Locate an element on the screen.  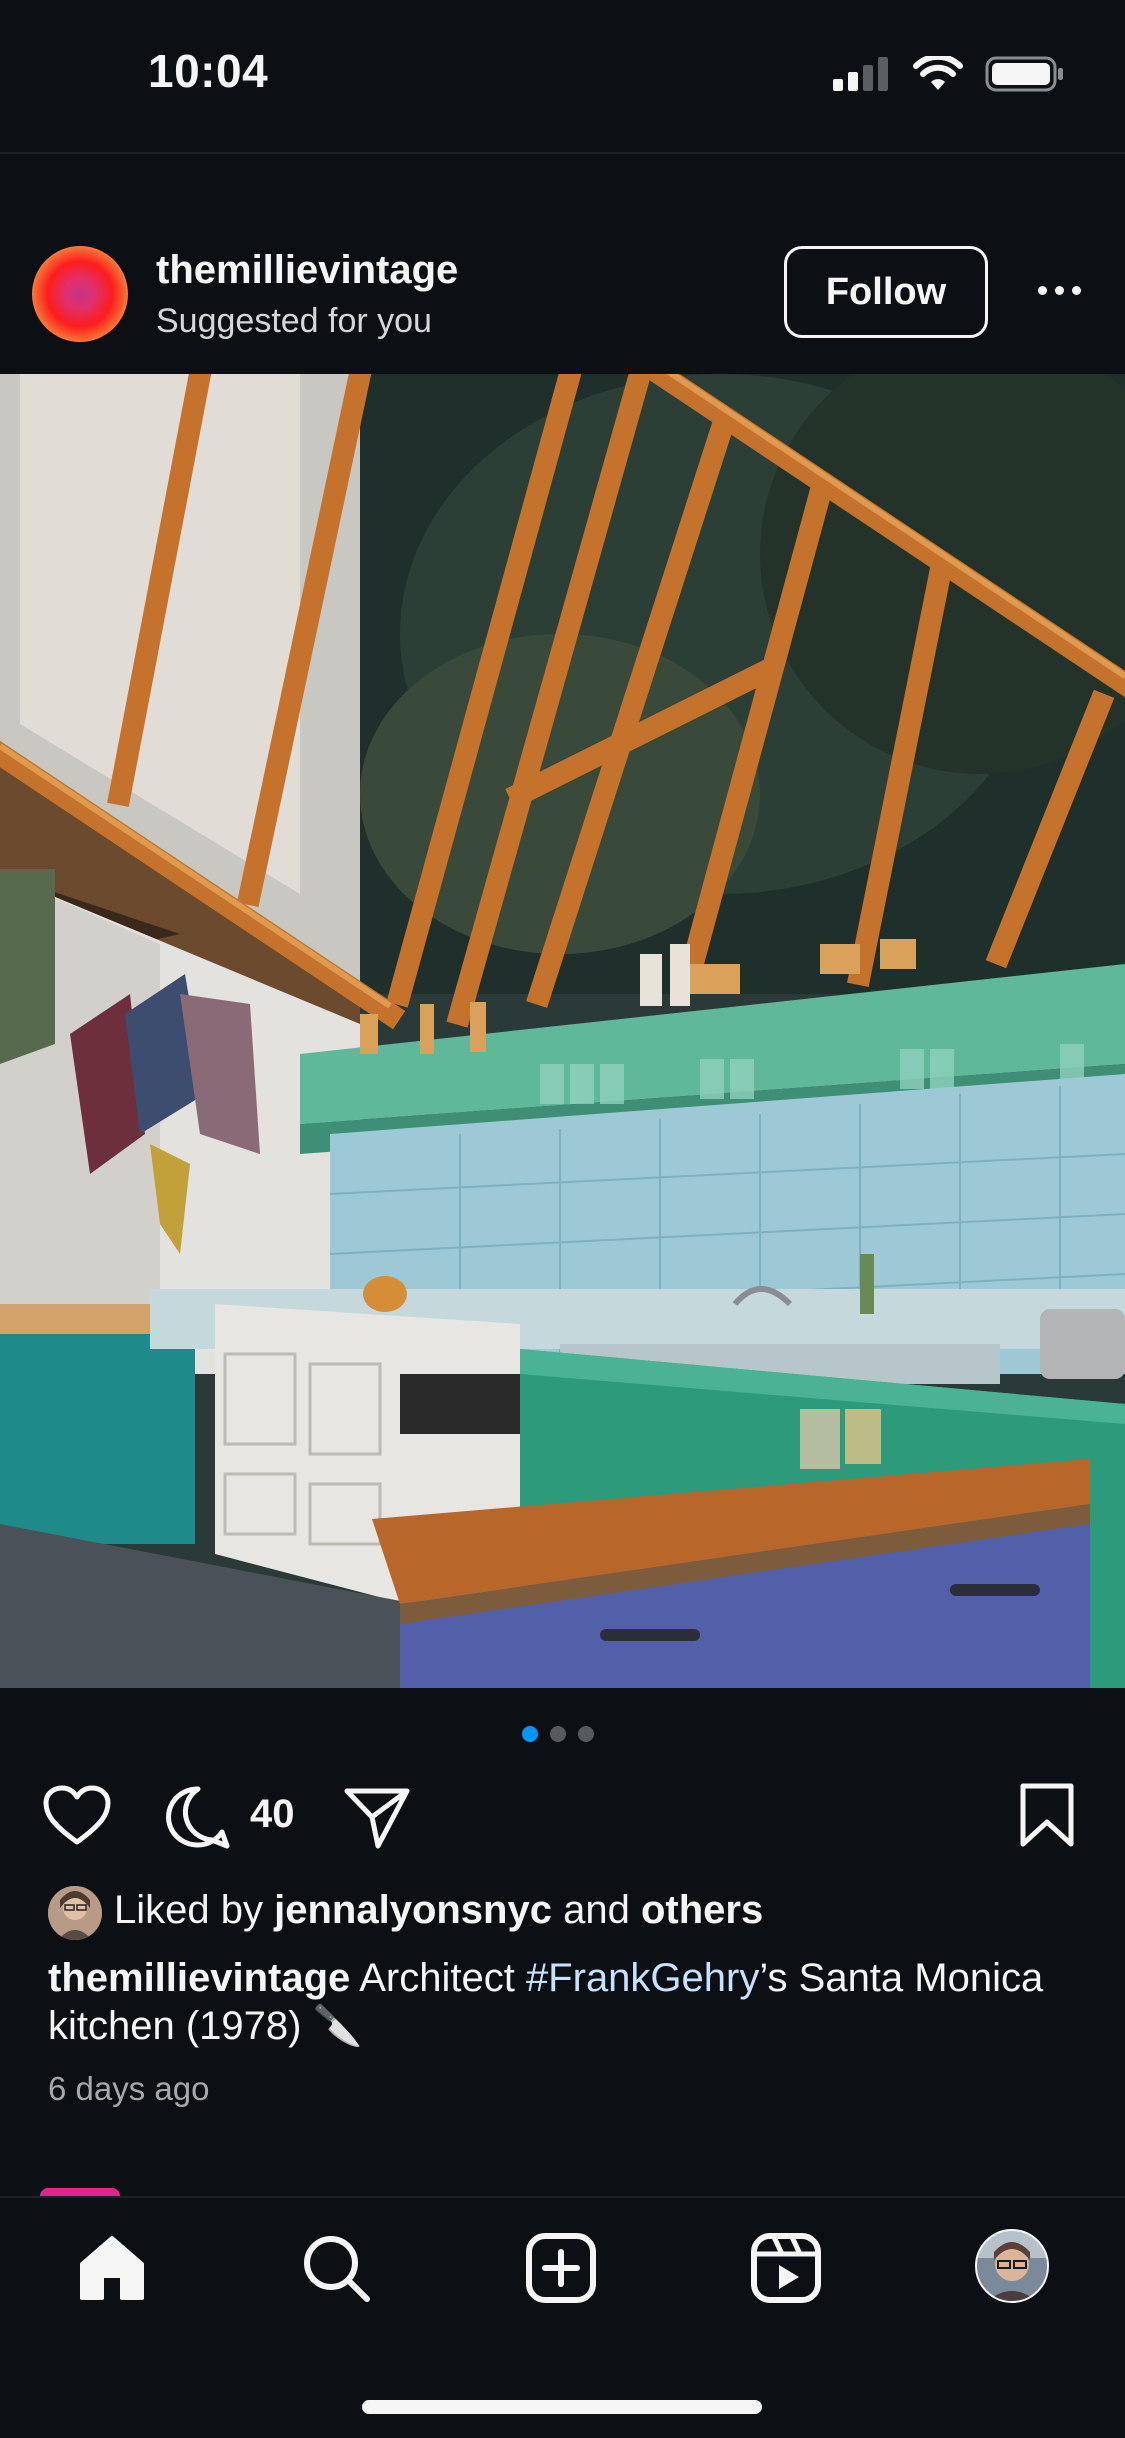
post-author-avatar is located at coordinates (80, 294).